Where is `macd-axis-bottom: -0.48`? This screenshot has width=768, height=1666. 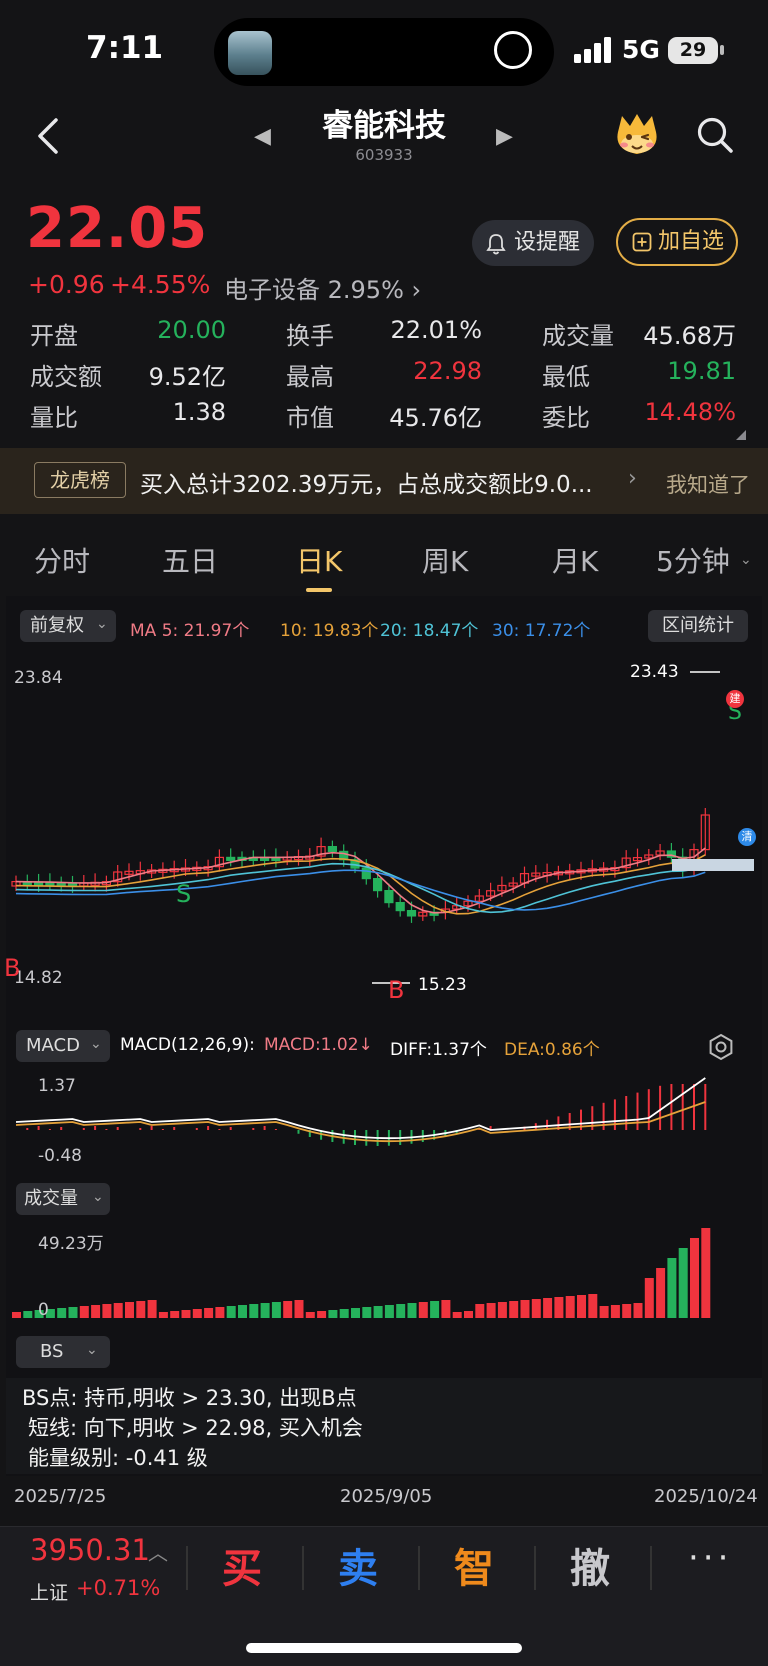
macd-axis-bottom: -0.48 is located at coordinates (60, 1156).